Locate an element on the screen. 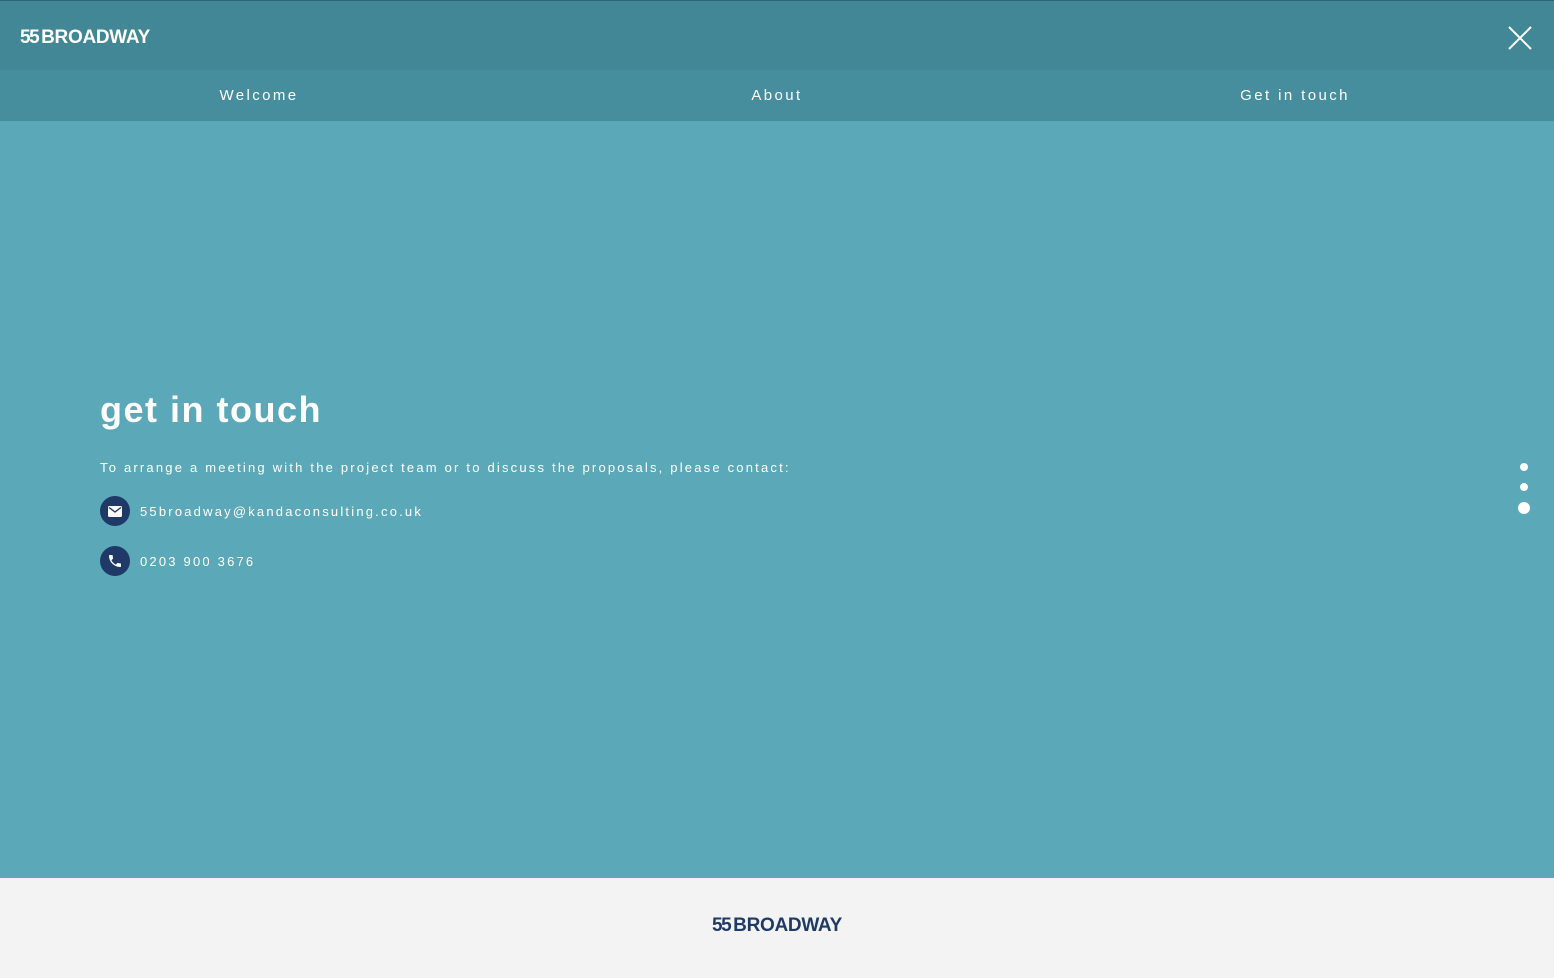 Image resolution: width=1554 pixels, height=978 pixels. site-logo: 55 BROADWAY is located at coordinates (85, 38).